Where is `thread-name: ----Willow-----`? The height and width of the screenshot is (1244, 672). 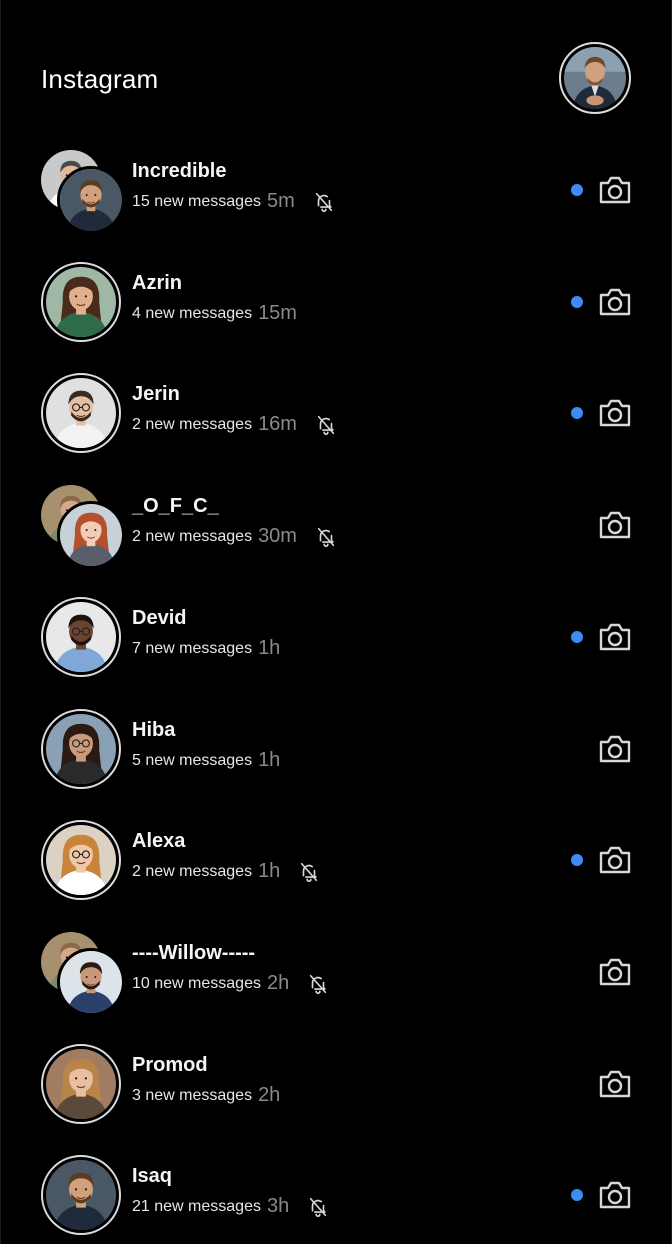 thread-name: ----Willow----- is located at coordinates (194, 953).